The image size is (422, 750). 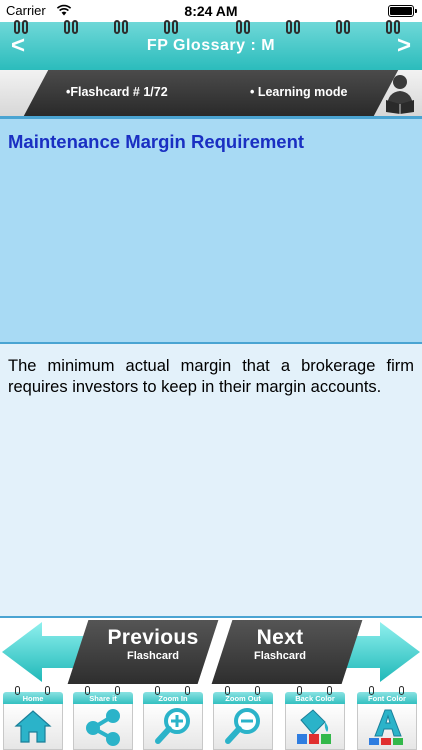 I want to click on home-label: Home, so click(x=33, y=698).